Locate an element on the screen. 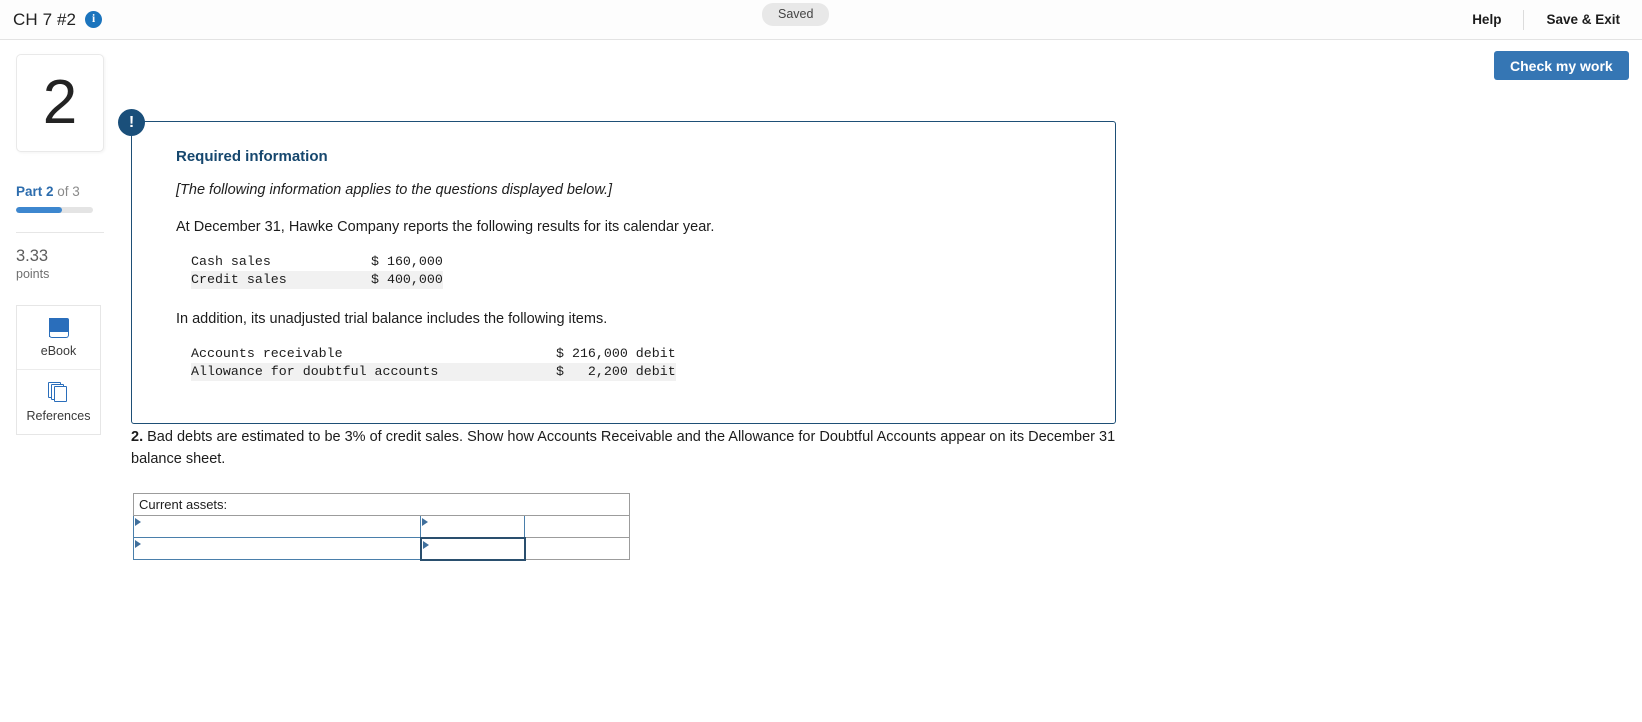  references-label: References is located at coordinates (58, 415).